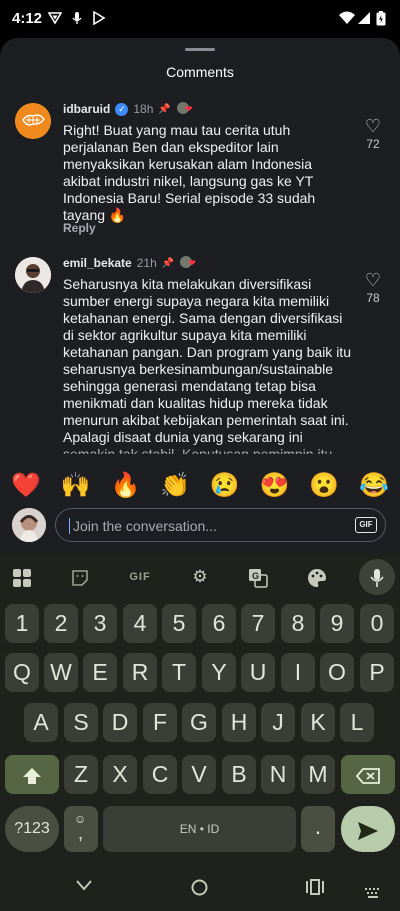 This screenshot has height=911, width=400. What do you see at coordinates (69, 526) in the screenshot?
I see `text-caret` at bounding box center [69, 526].